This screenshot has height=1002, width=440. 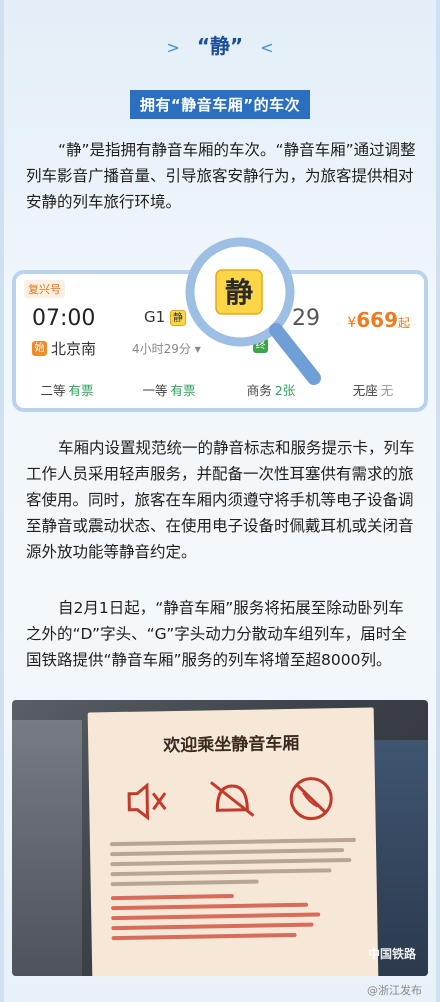 I want to click on no-phone-call-icon, so click(x=311, y=799).